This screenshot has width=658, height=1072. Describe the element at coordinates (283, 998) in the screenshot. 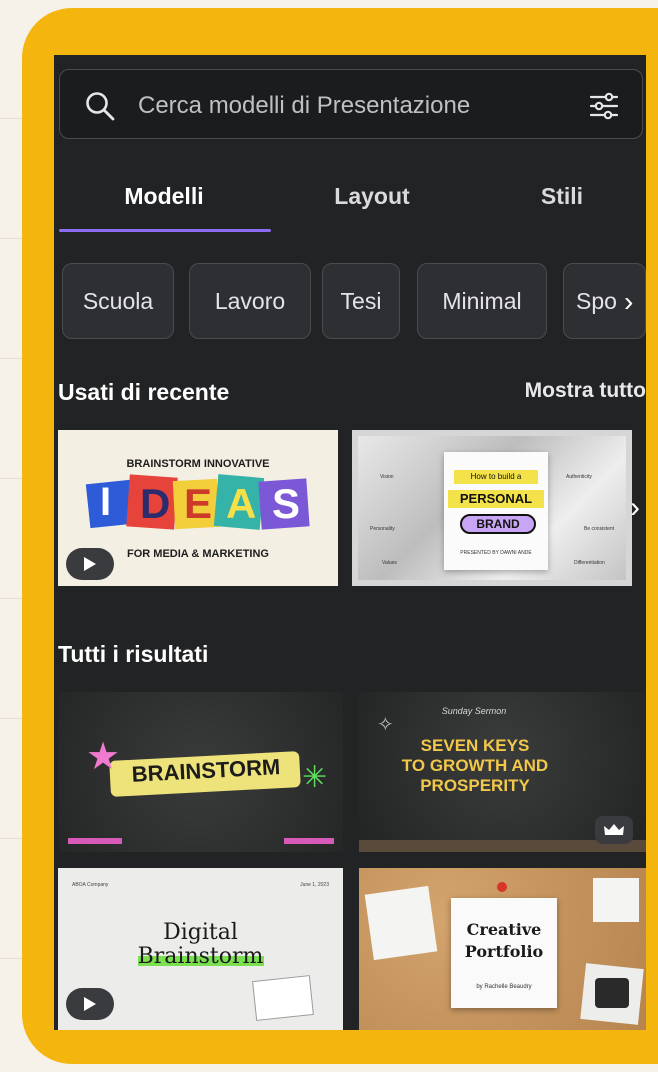

I see `sticky-note` at that location.